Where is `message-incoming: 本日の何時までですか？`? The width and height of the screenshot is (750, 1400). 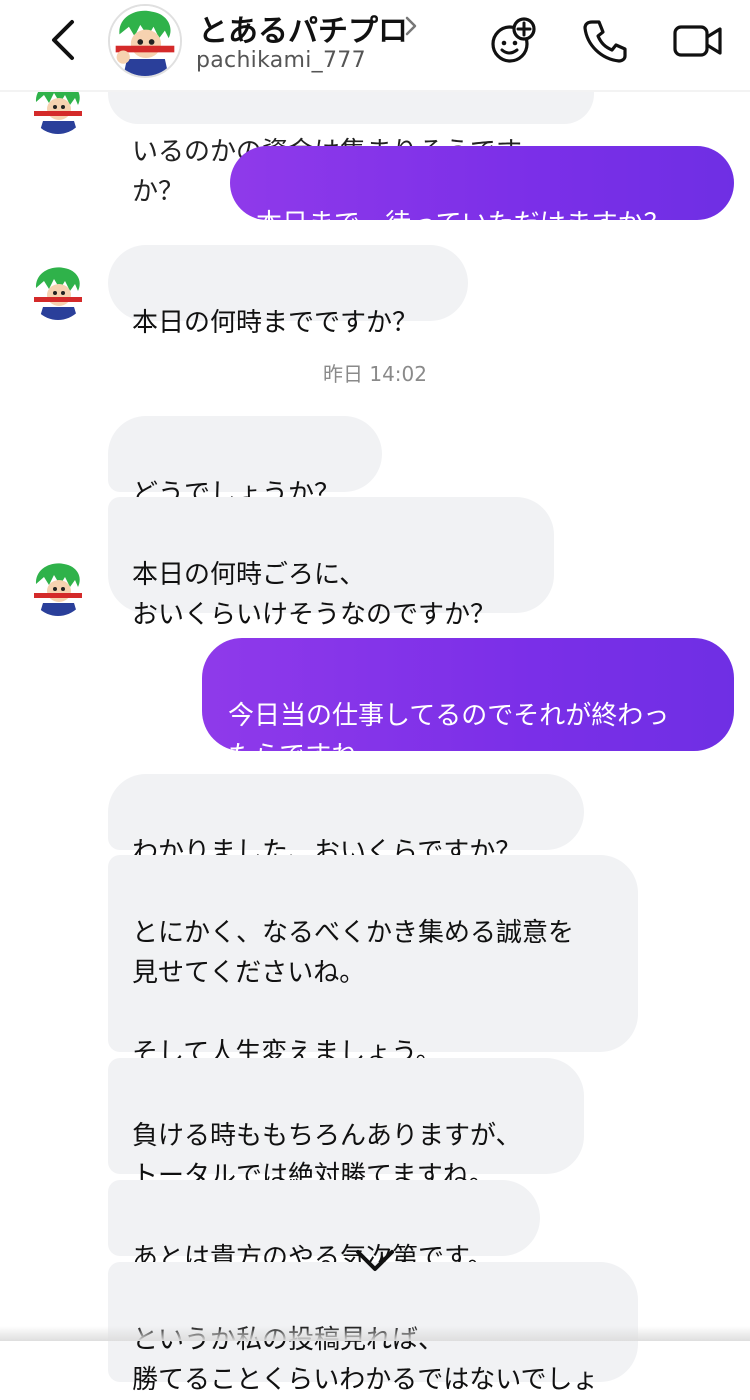 message-incoming: 本日の何時までですか？ is located at coordinates (288, 291).